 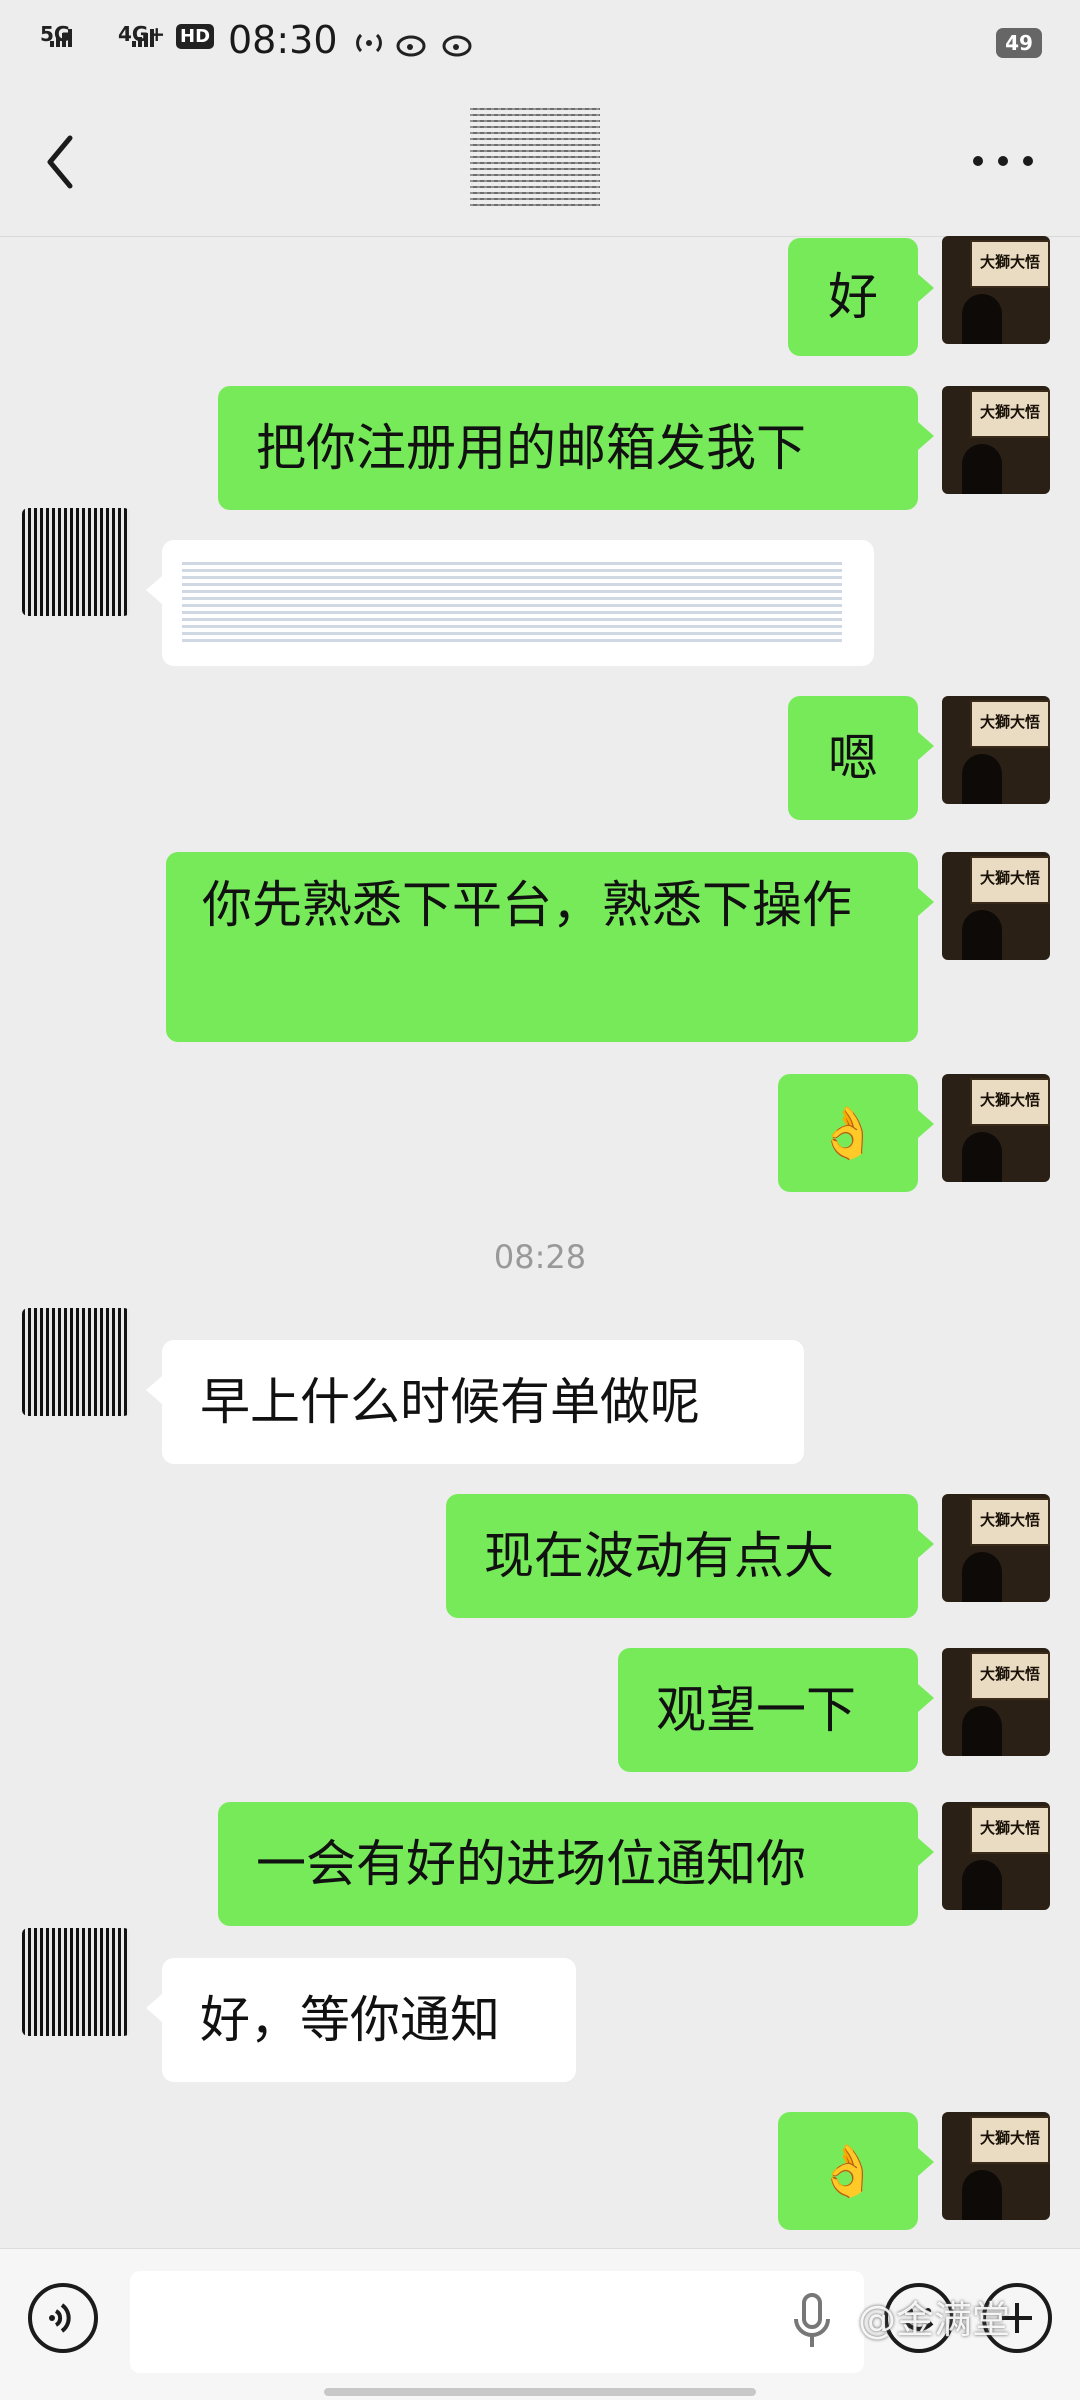 What do you see at coordinates (853, 758) in the screenshot?
I see `message-text: 嗯` at bounding box center [853, 758].